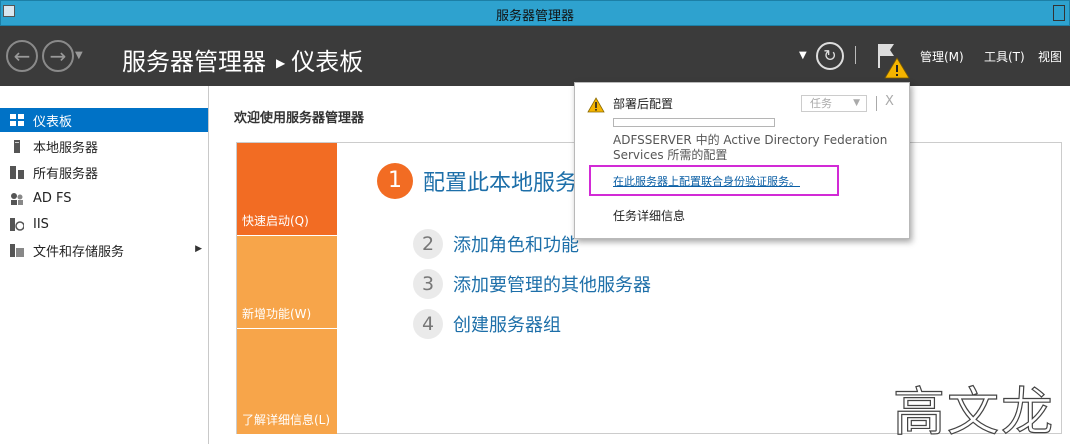  I want to click on sidebar-item-label: 仪表板, so click(53, 122).